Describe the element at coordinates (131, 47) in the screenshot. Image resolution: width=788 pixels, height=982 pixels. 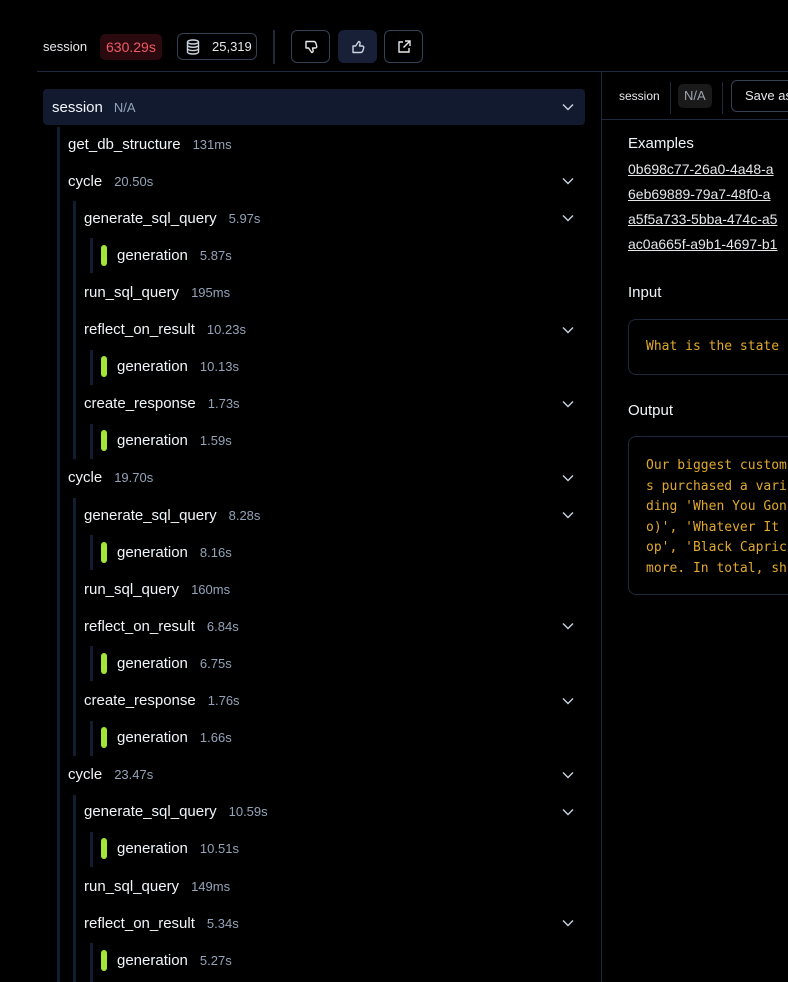
I see `latency-badge: 630.29s` at that location.